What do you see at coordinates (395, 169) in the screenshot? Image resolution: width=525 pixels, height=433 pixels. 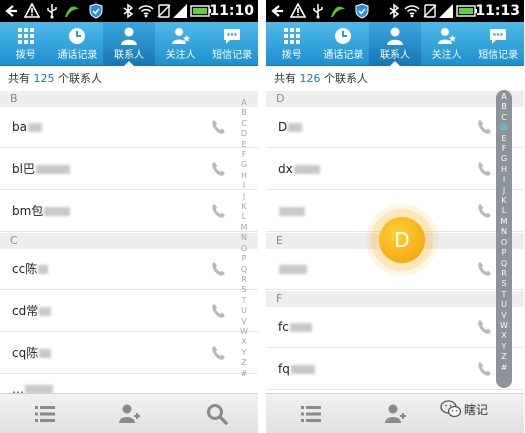 I see `contact-row: dx` at bounding box center [395, 169].